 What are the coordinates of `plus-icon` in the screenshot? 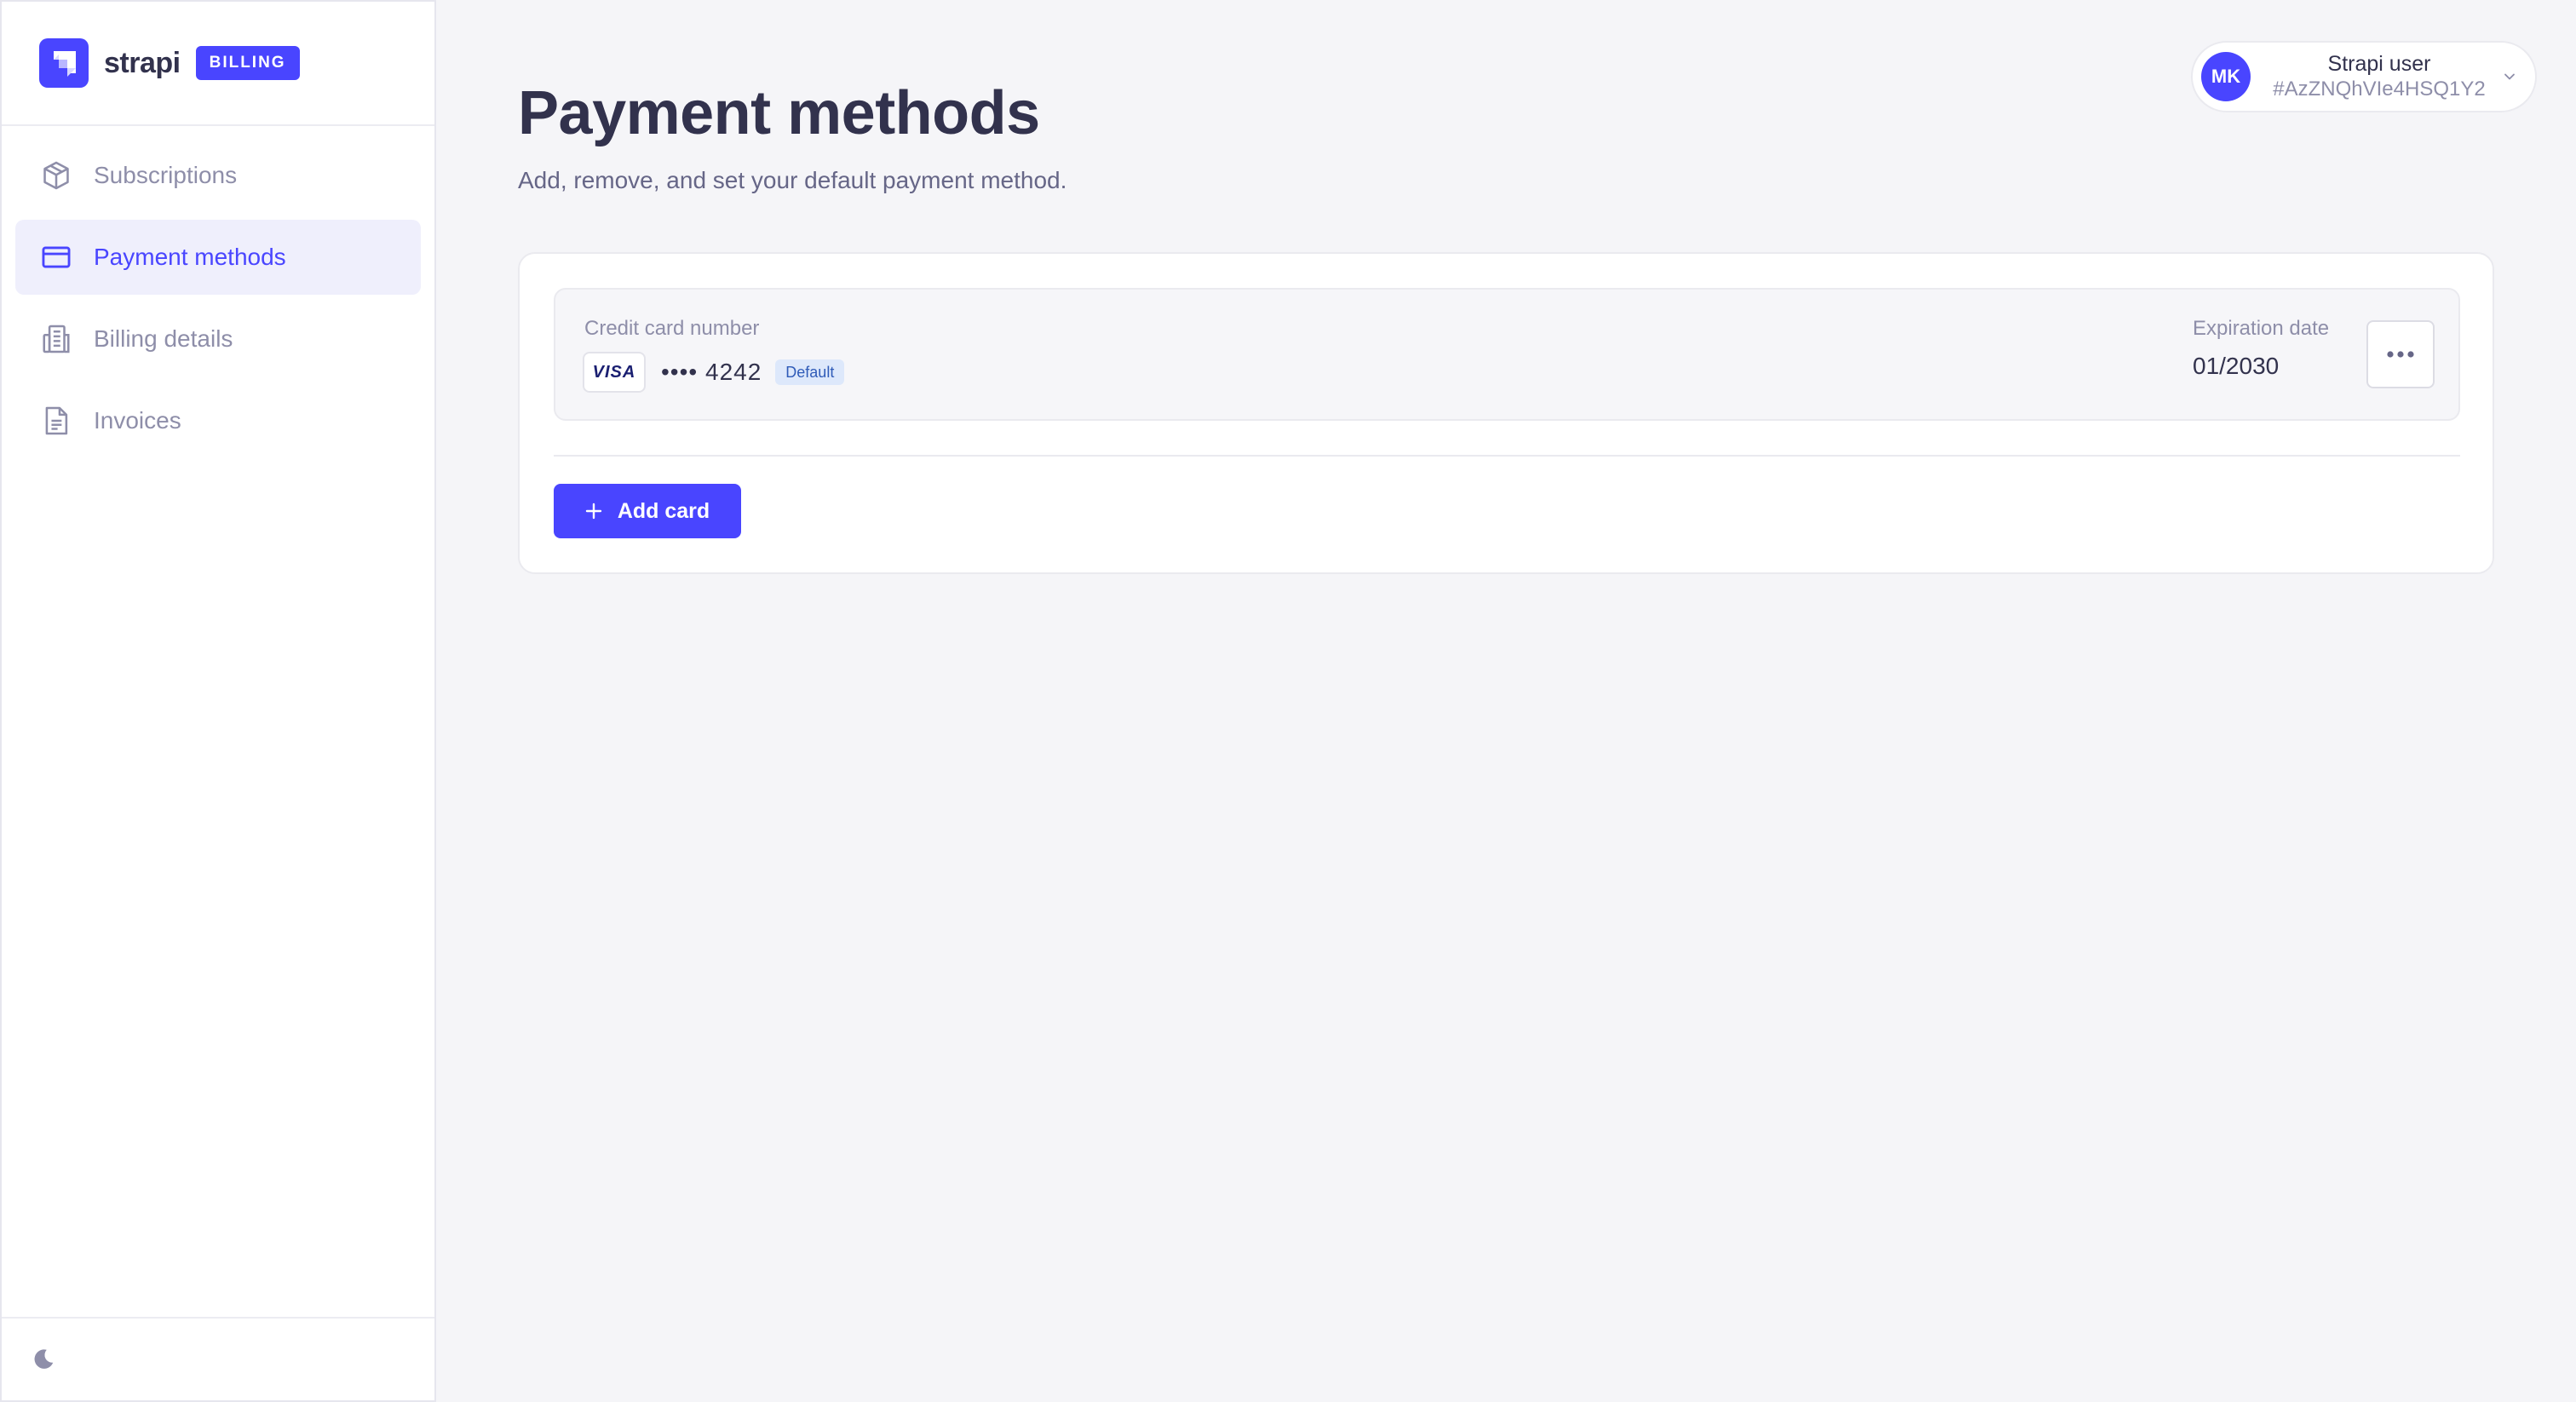 It's located at (593, 511).